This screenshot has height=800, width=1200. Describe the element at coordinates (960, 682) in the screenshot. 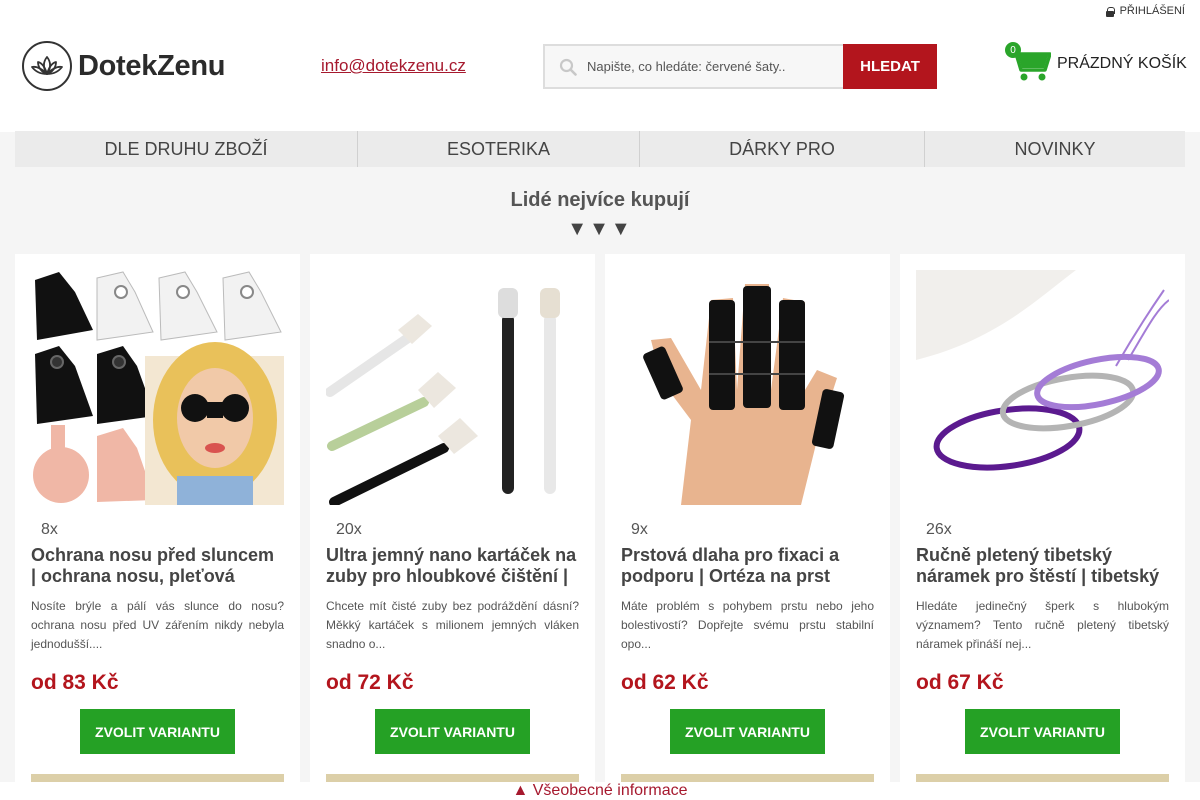

I see `product-price: od 67 Kč` at that location.